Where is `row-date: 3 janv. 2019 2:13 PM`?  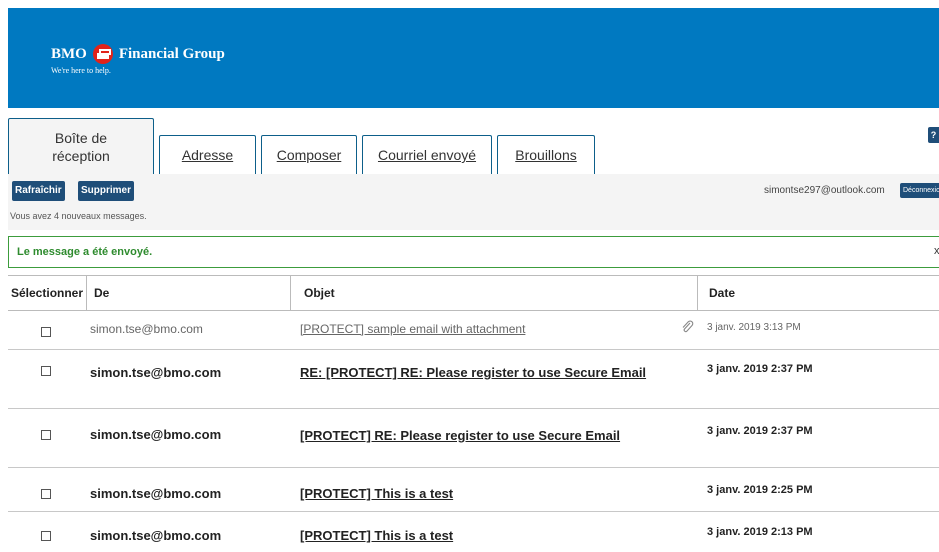 row-date: 3 janv. 2019 2:13 PM is located at coordinates (760, 532).